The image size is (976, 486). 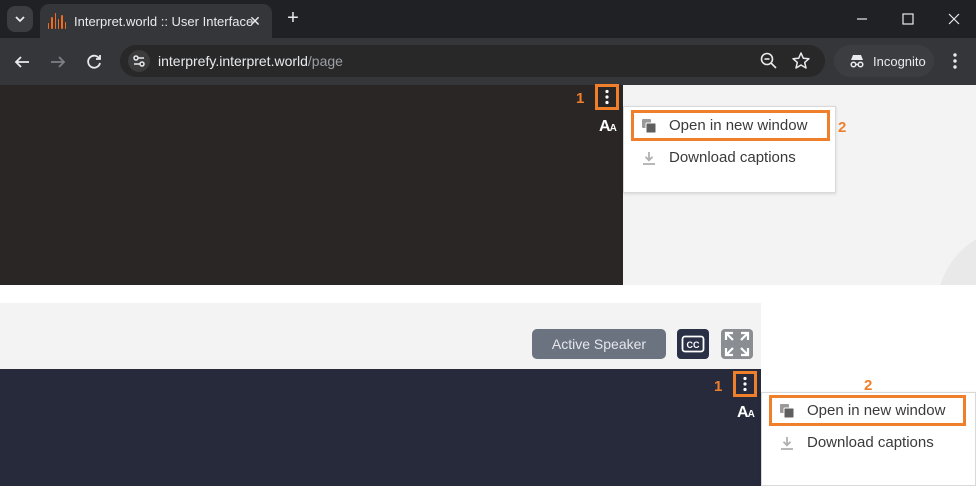 I want to click on zoom-button, so click(x=769, y=61).